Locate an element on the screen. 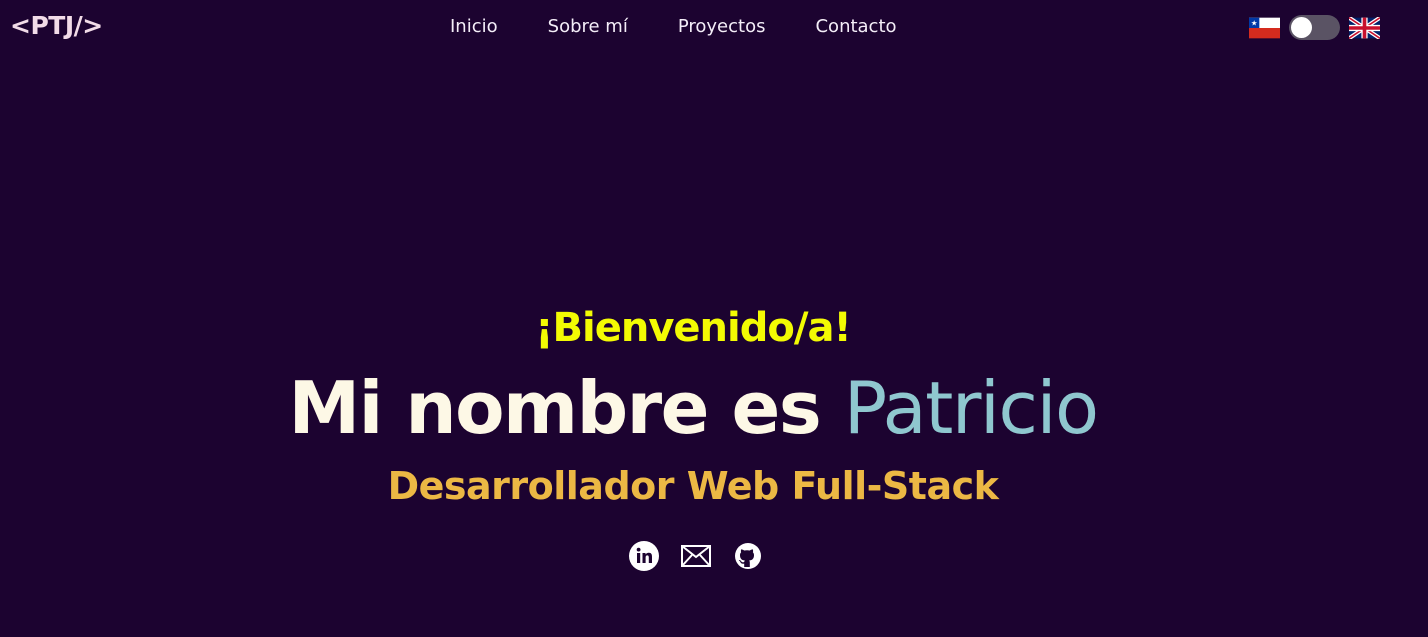  social-links is located at coordinates (696, 556).